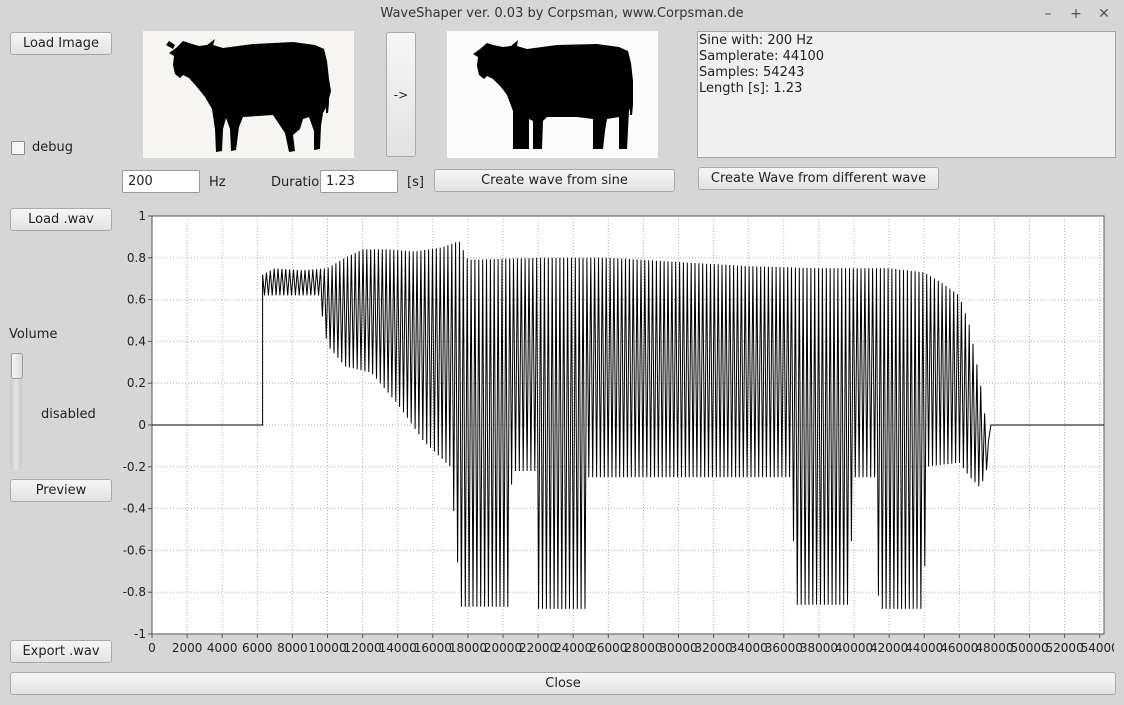 The image size is (1124, 705). Describe the element at coordinates (819, 648) in the screenshot. I see `x-tick-label: 38000` at that location.